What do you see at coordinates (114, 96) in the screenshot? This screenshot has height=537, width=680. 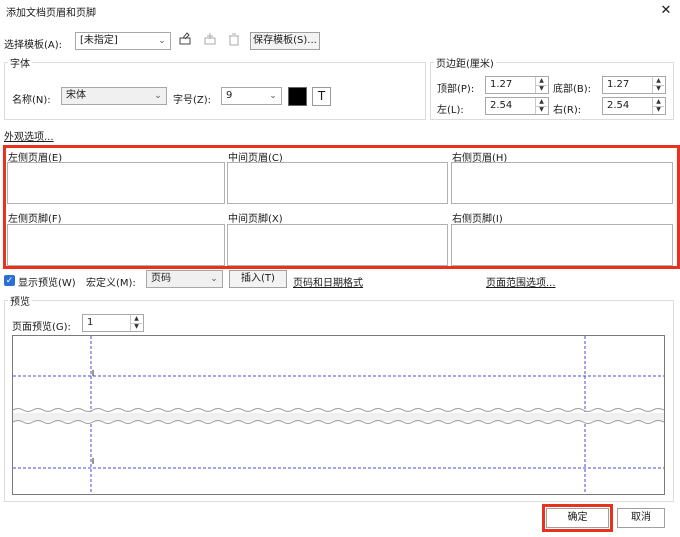 I see `font-name-select: 宋体 ⌄` at bounding box center [114, 96].